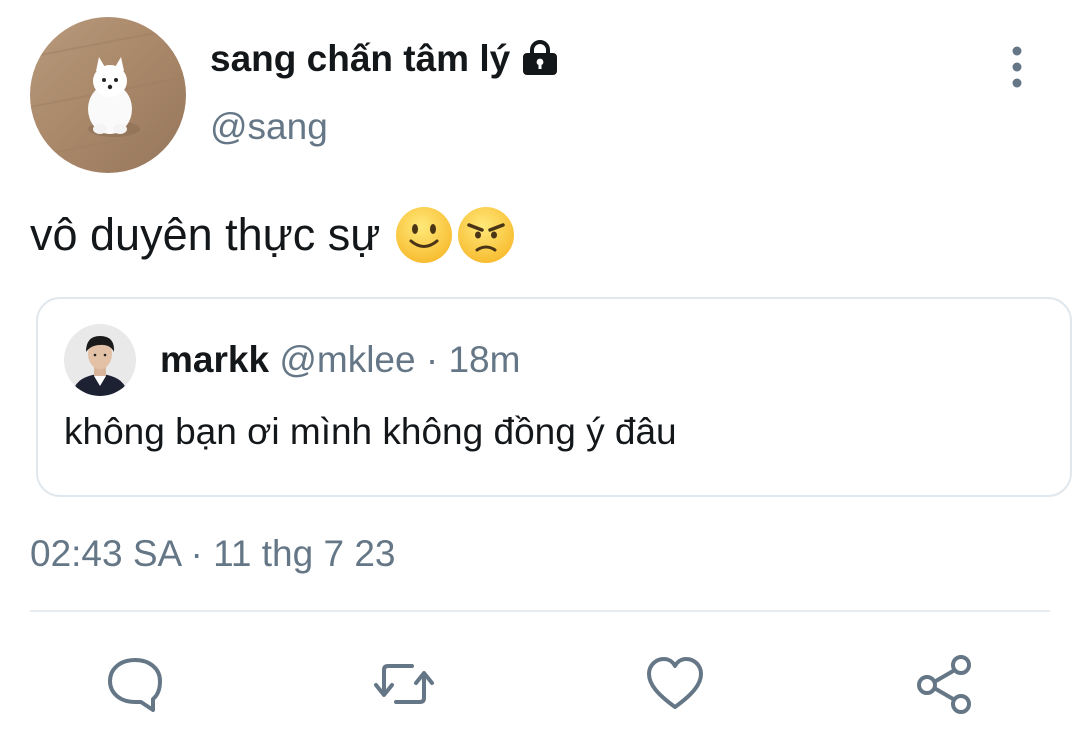 This screenshot has height=742, width=1080. What do you see at coordinates (424, 235) in the screenshot?
I see `slightly-smiling-face-icon` at bounding box center [424, 235].